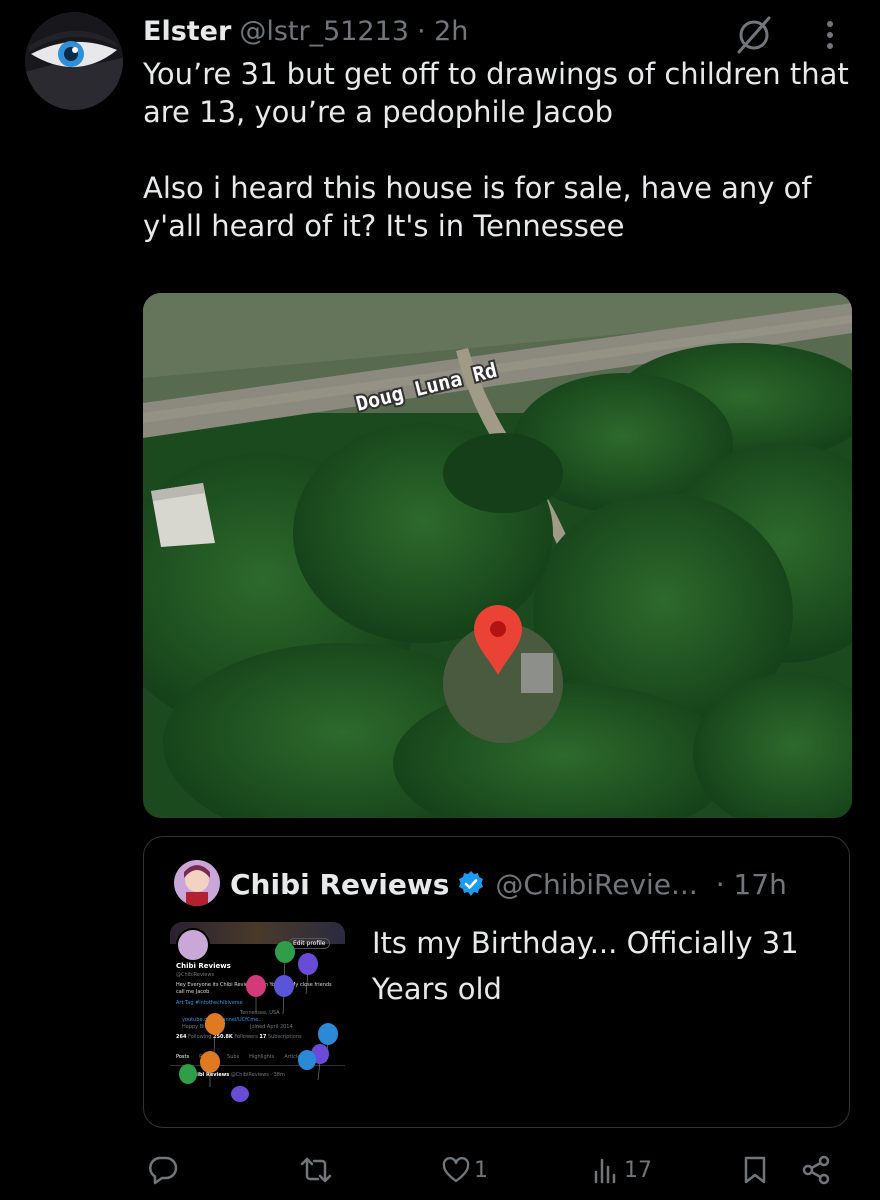 Image resolution: width=880 pixels, height=1200 pixels. What do you see at coordinates (187, 31) in the screenshot?
I see `author-name: Elster` at bounding box center [187, 31].